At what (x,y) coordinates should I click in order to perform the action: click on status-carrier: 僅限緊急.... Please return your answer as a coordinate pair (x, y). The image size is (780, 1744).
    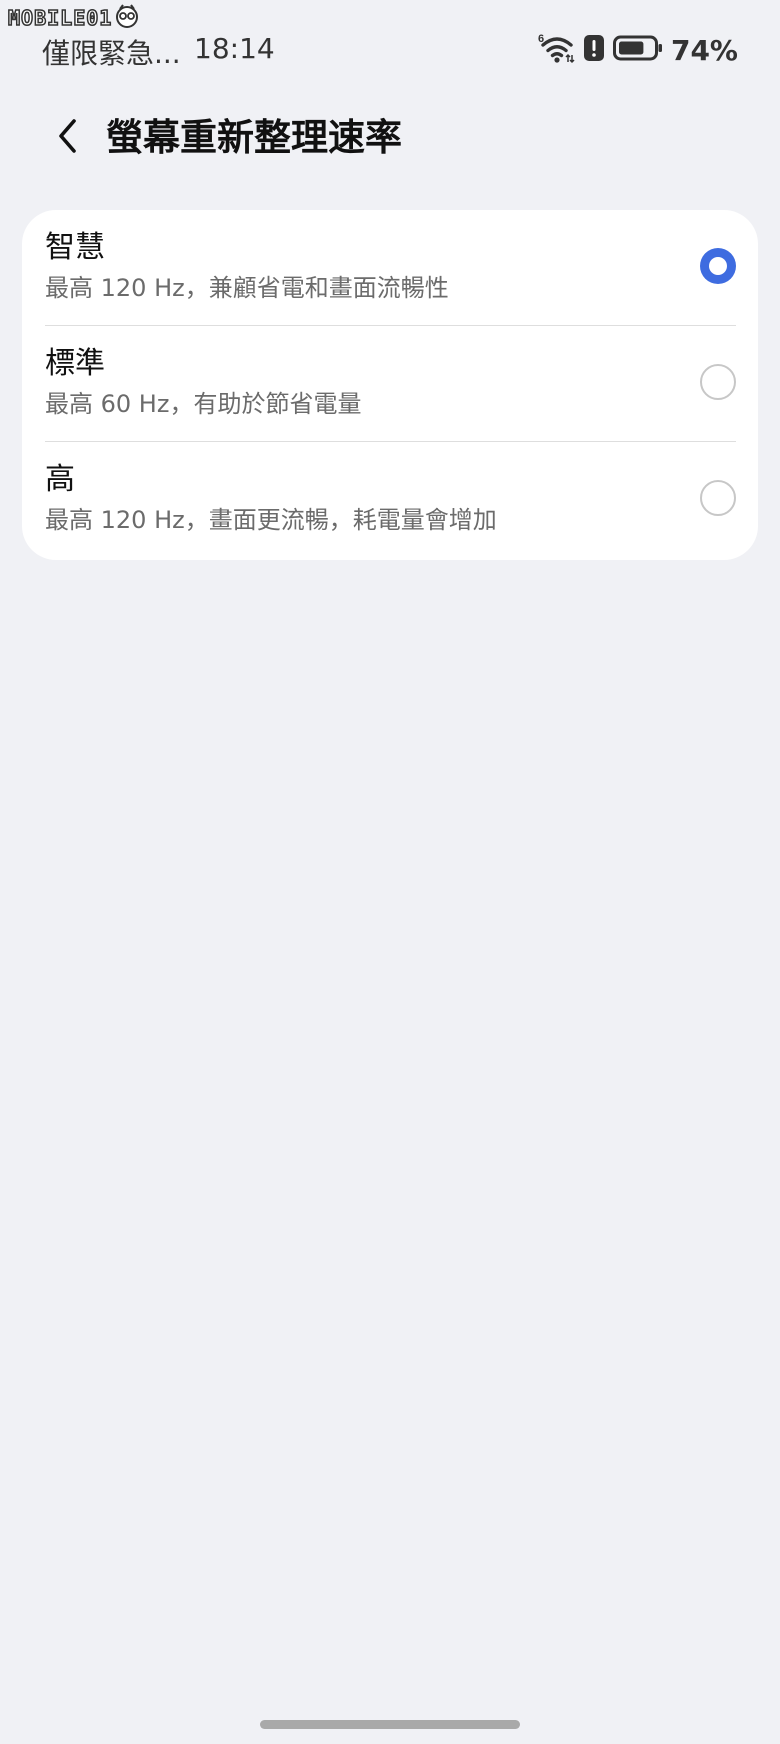
    Looking at the image, I should click on (111, 53).